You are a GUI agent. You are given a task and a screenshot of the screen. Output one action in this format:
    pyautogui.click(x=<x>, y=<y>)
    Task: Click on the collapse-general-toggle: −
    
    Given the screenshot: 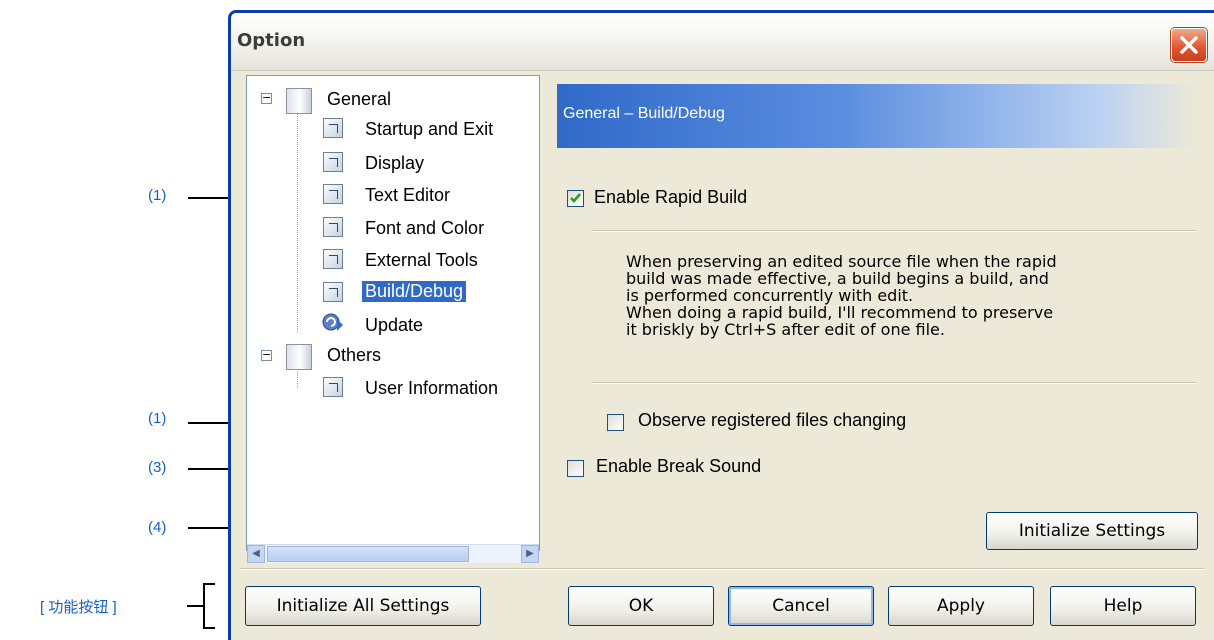 What is the action you would take?
    pyautogui.click(x=266, y=98)
    